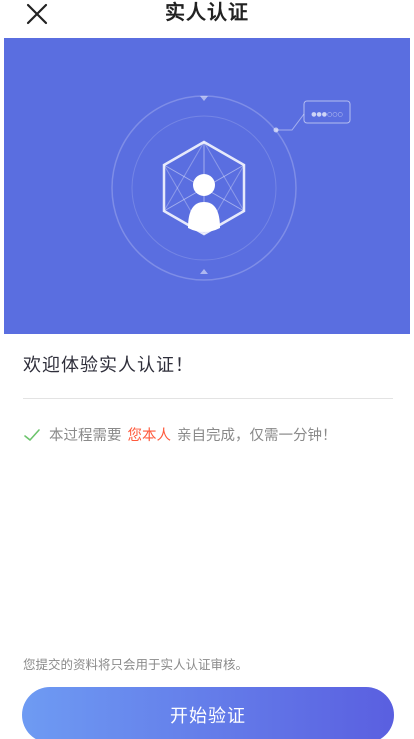  What do you see at coordinates (32, 435) in the screenshot?
I see `check-icon` at bounding box center [32, 435].